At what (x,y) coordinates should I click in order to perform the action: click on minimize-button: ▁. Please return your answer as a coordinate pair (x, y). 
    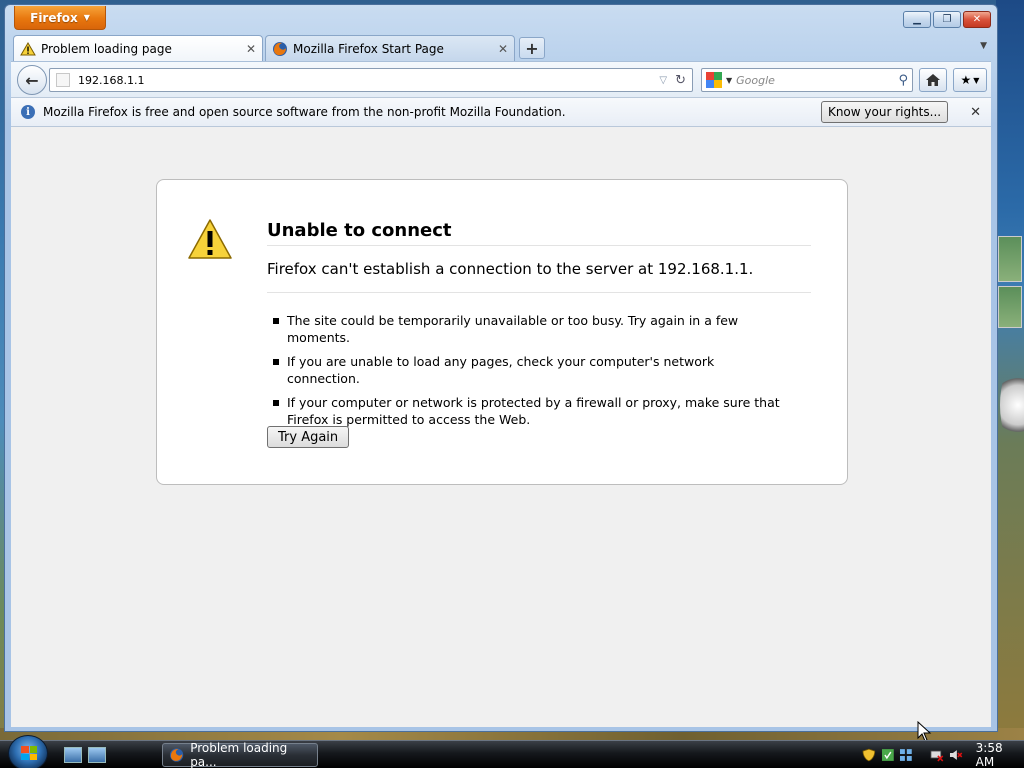
    Looking at the image, I should click on (917, 19).